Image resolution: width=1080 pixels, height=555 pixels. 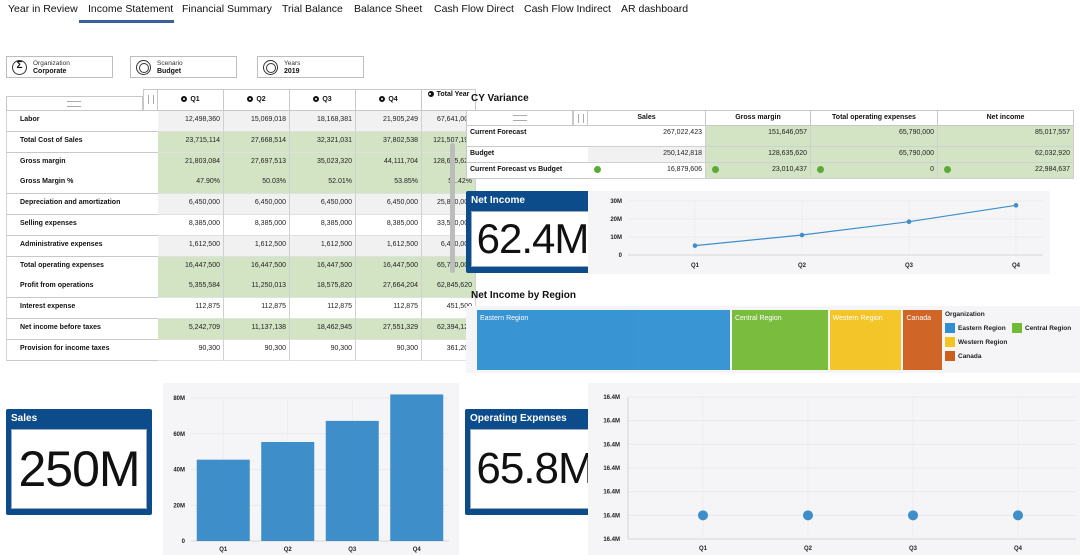 I want to click on treemap-tile-western-region: Western Region, so click(x=865, y=340).